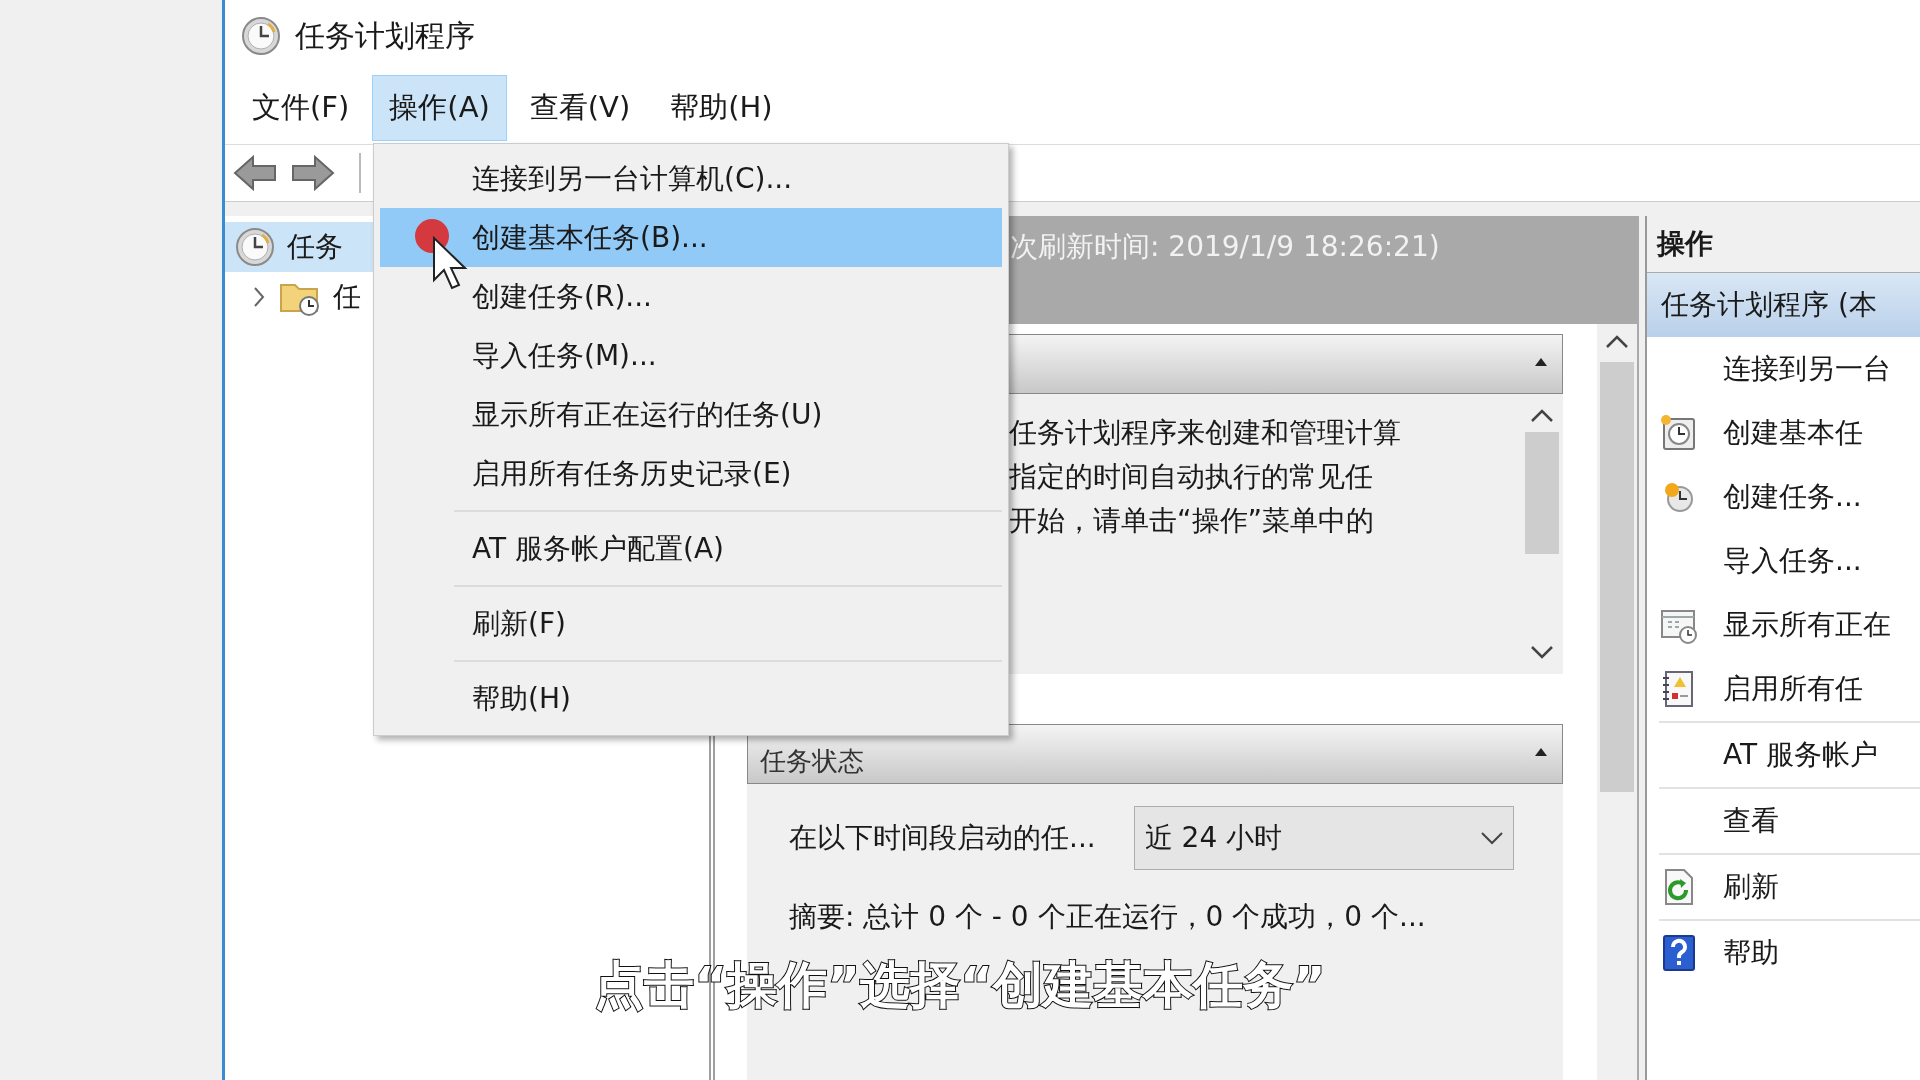 The image size is (1920, 1080). What do you see at coordinates (1191, 477) in the screenshot?
I see `overview-text: 指定的时间自动执行的常见任` at bounding box center [1191, 477].